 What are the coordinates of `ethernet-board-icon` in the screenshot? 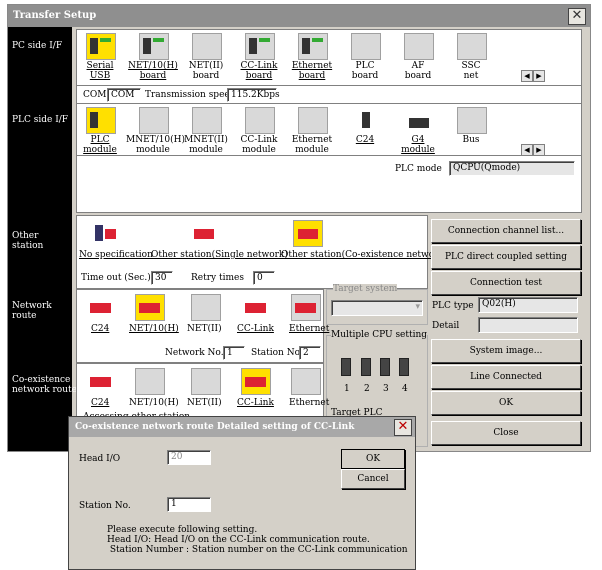 It's located at (313, 46).